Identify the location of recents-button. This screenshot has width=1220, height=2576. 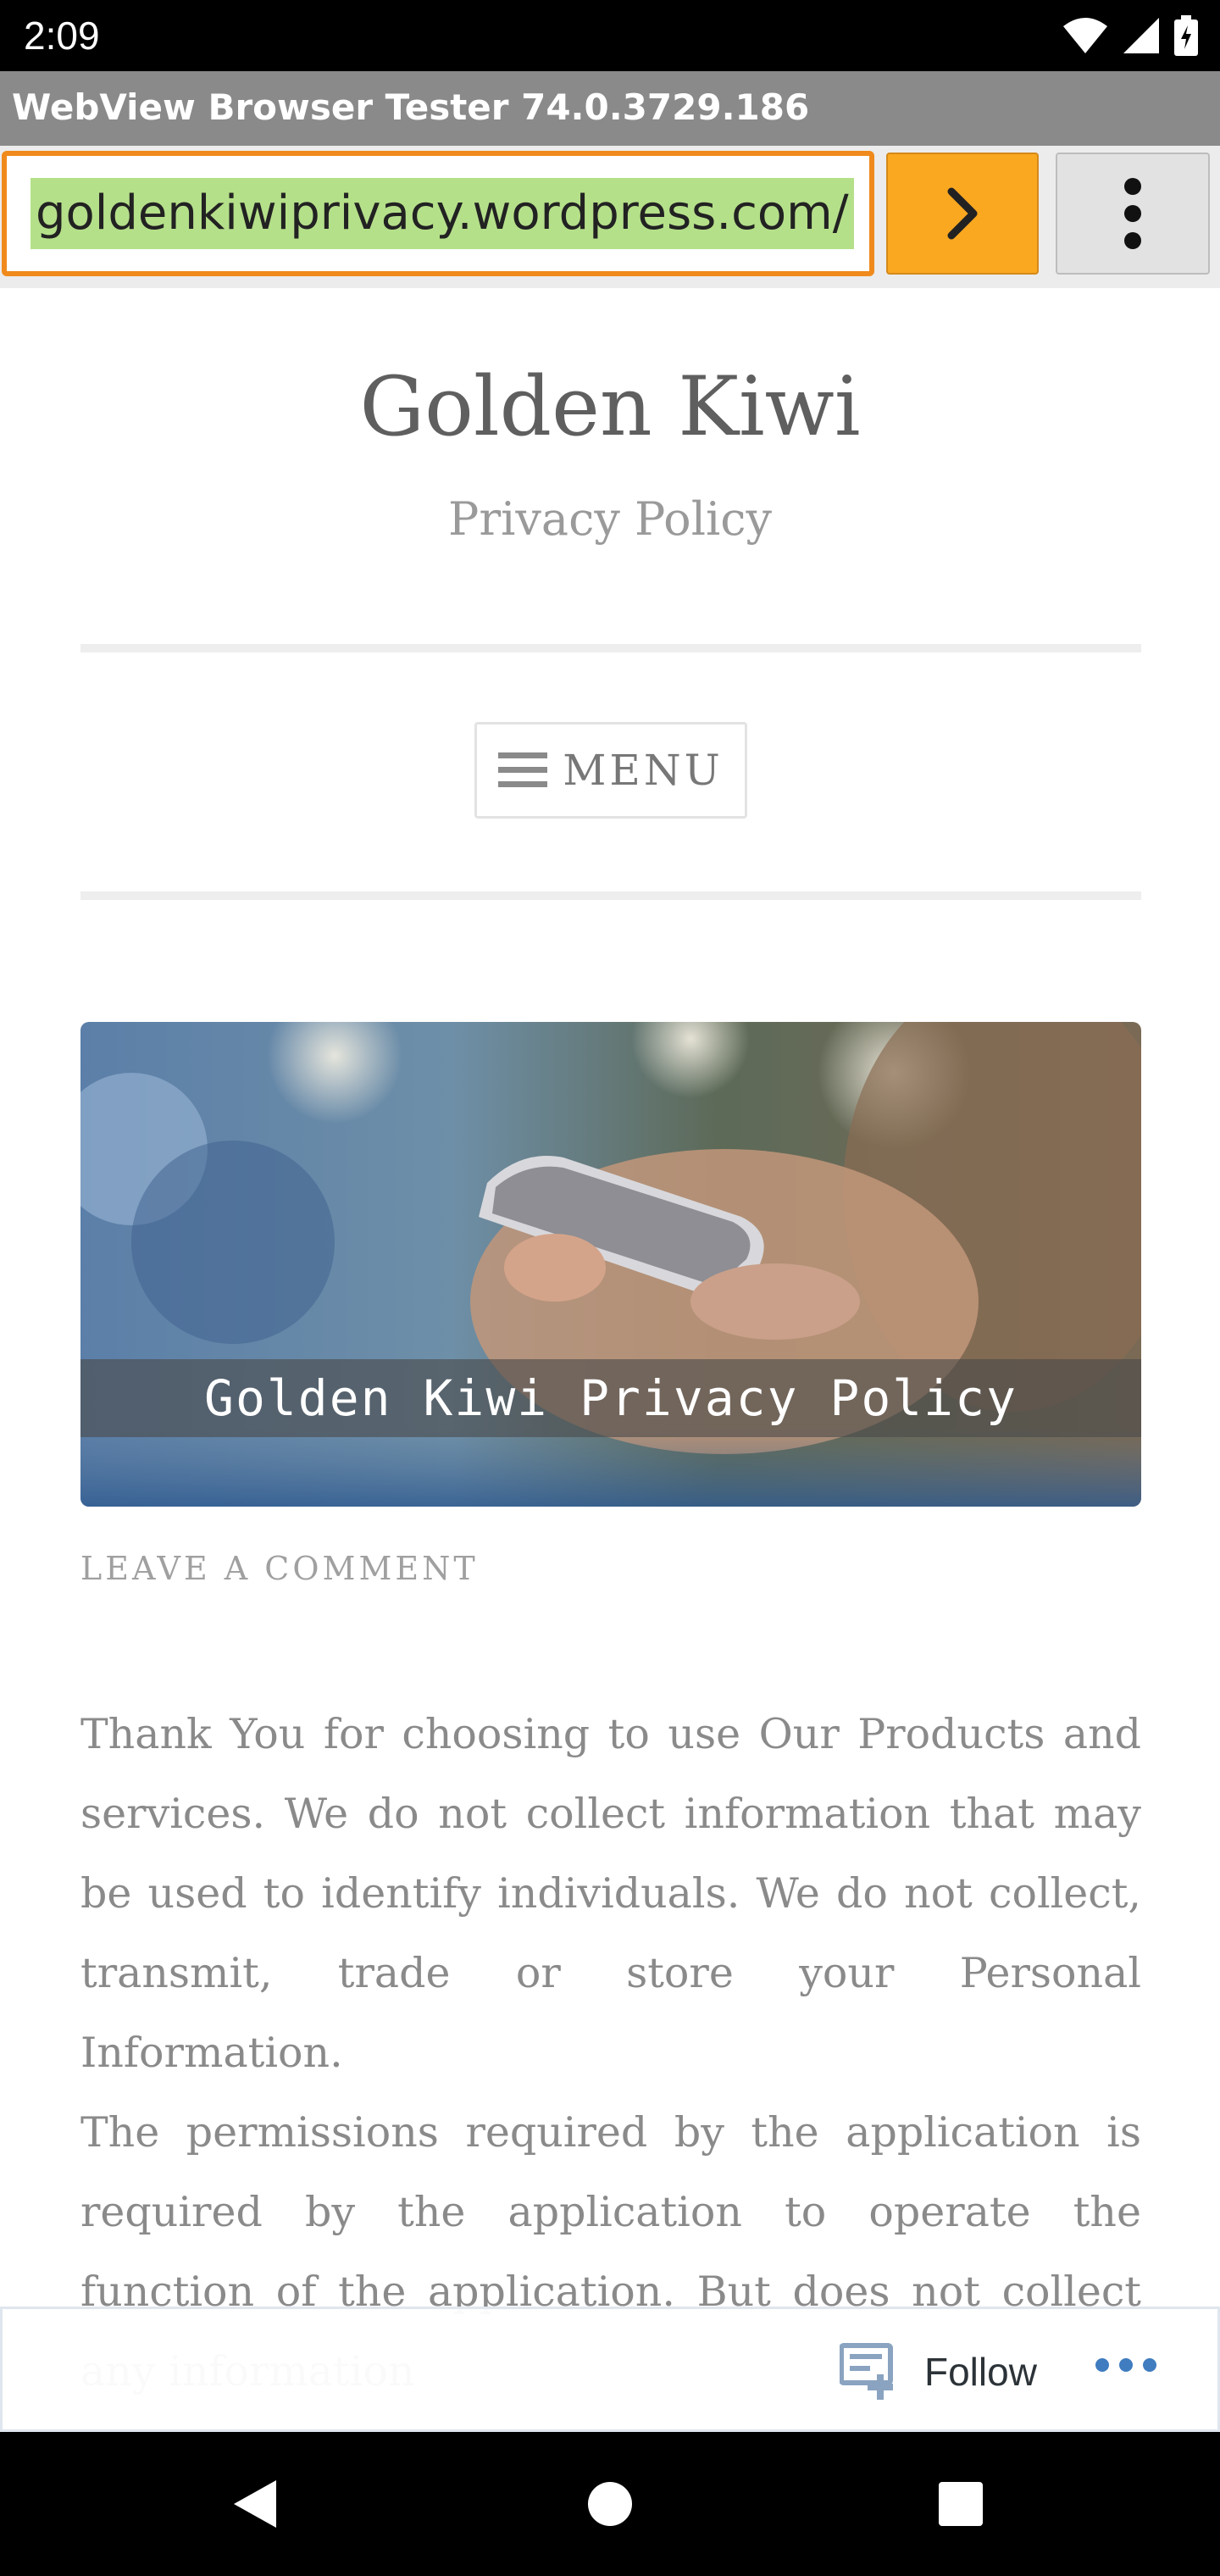
(961, 2504).